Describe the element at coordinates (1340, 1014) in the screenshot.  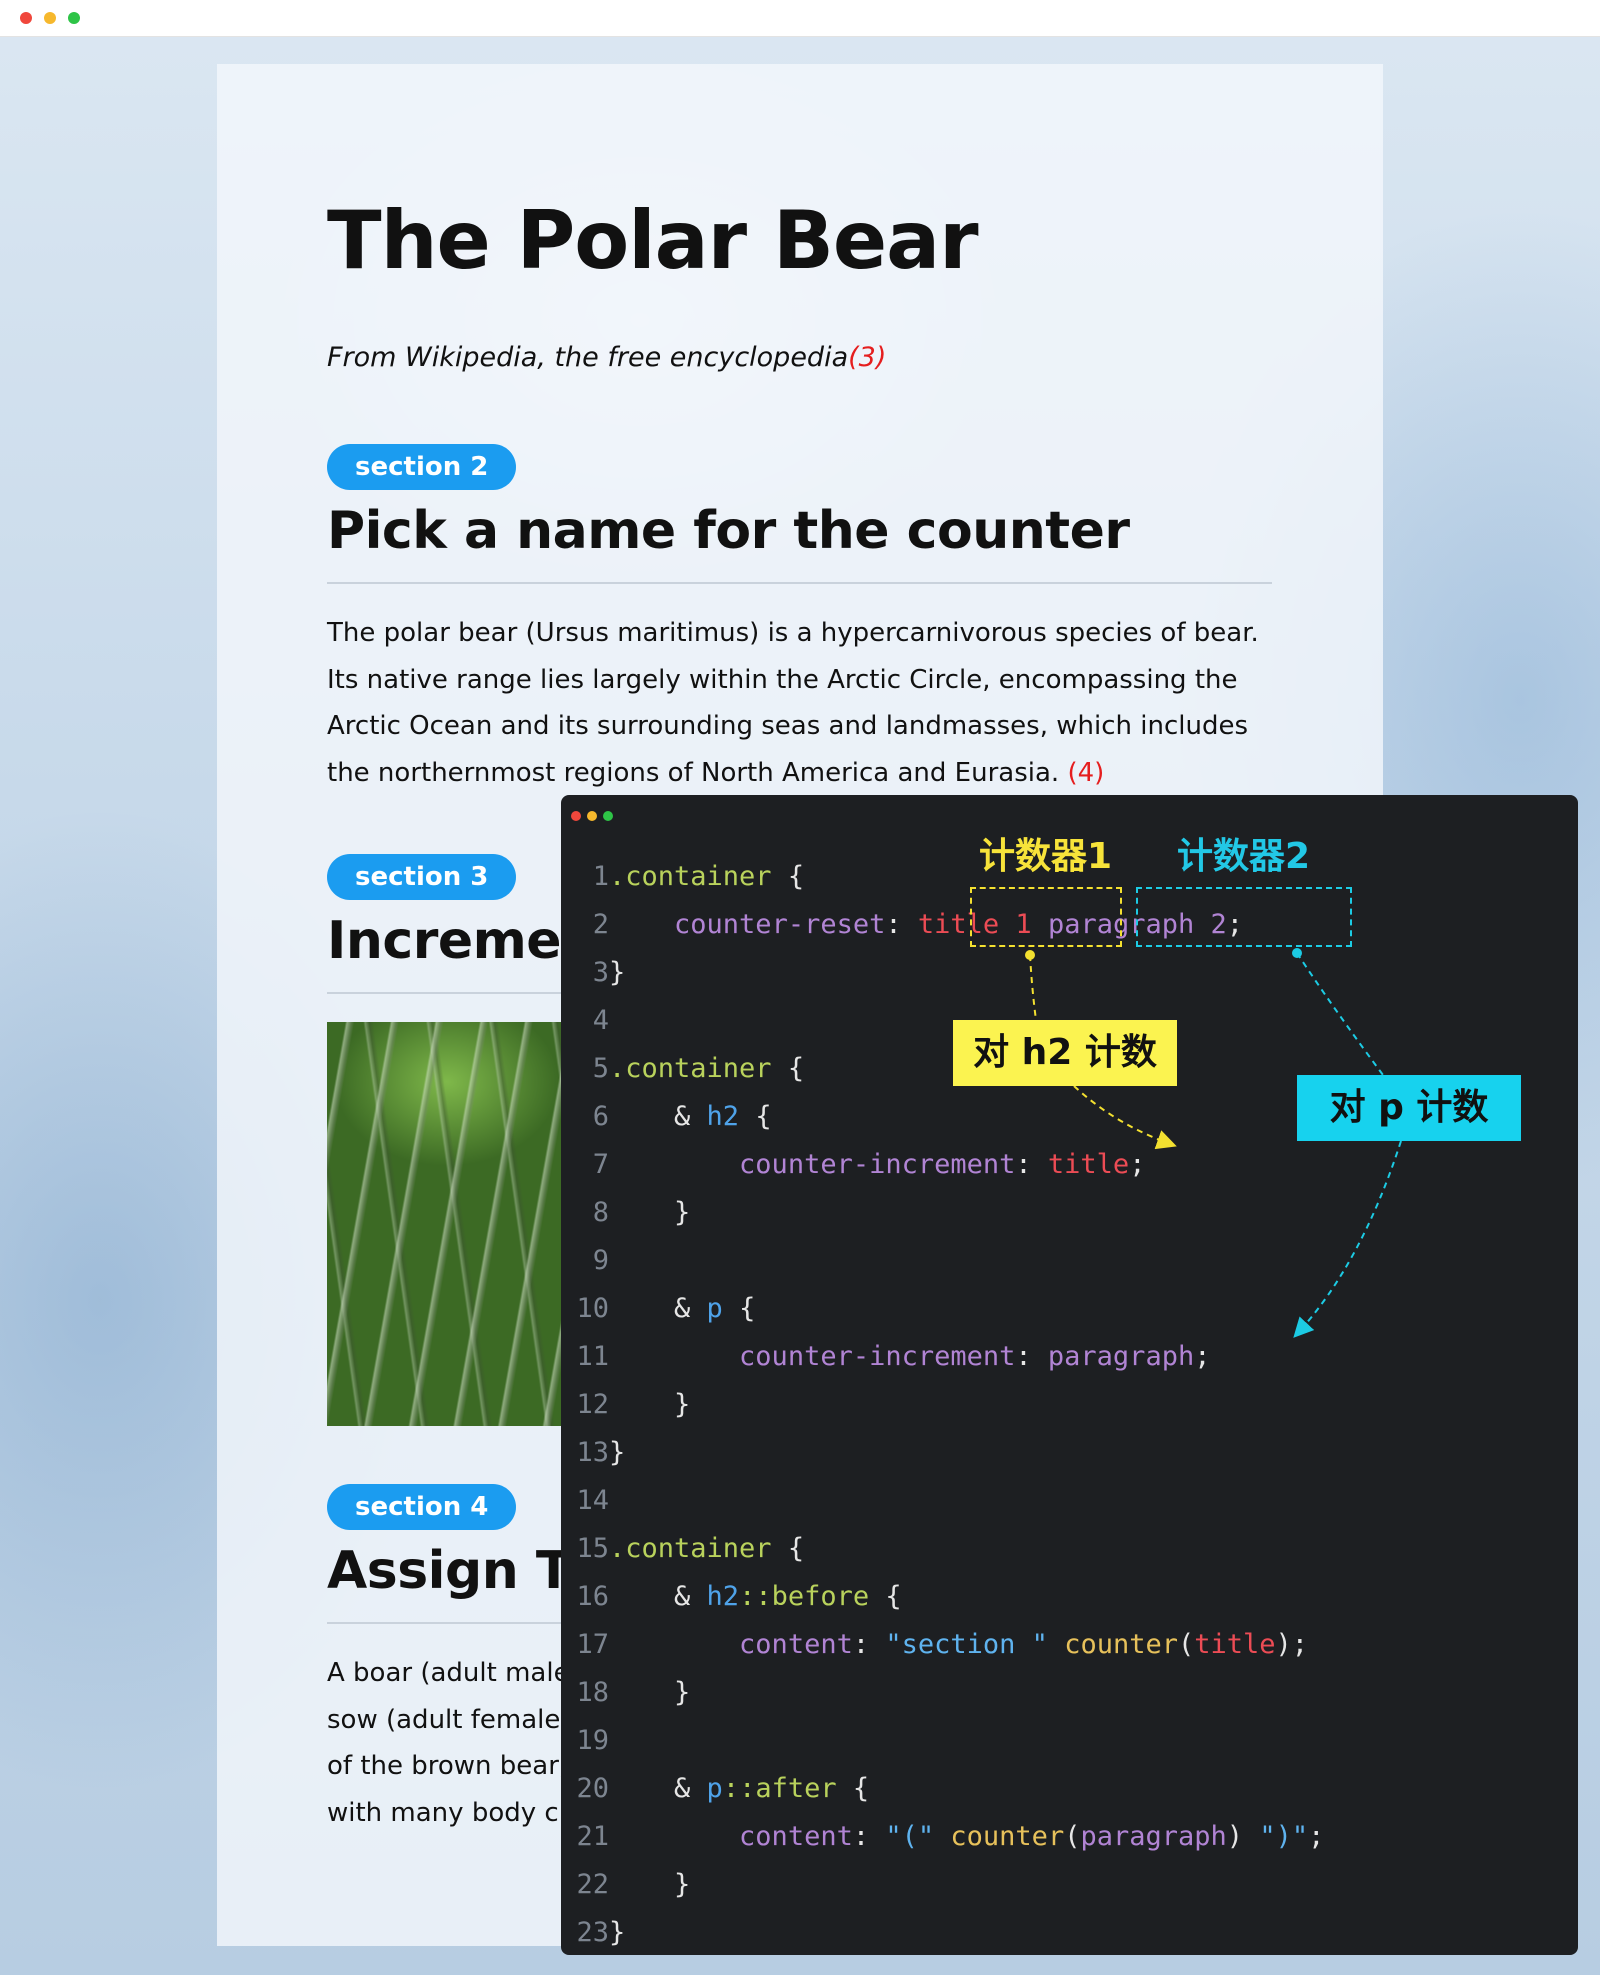
I see `cyan-connector` at that location.